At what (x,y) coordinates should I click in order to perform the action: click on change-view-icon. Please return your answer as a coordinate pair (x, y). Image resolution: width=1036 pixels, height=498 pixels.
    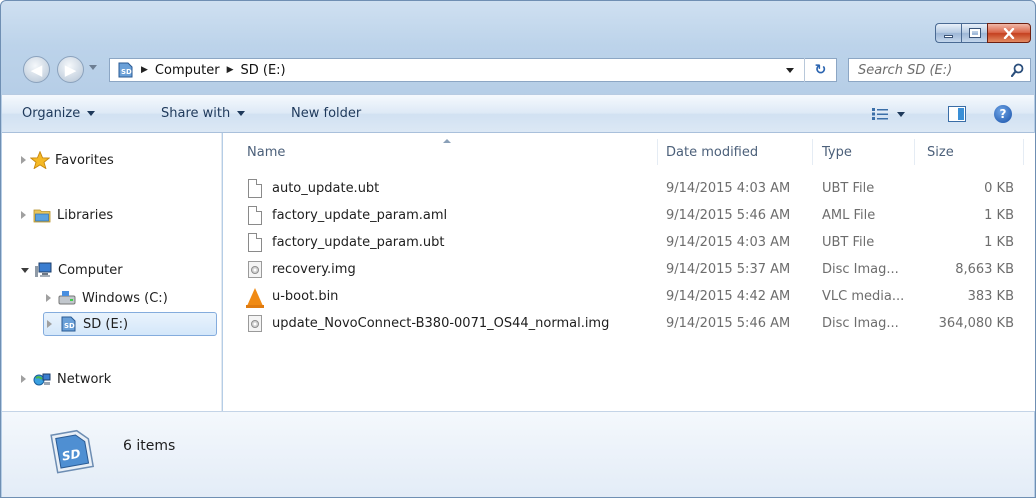
    Looking at the image, I should click on (880, 114).